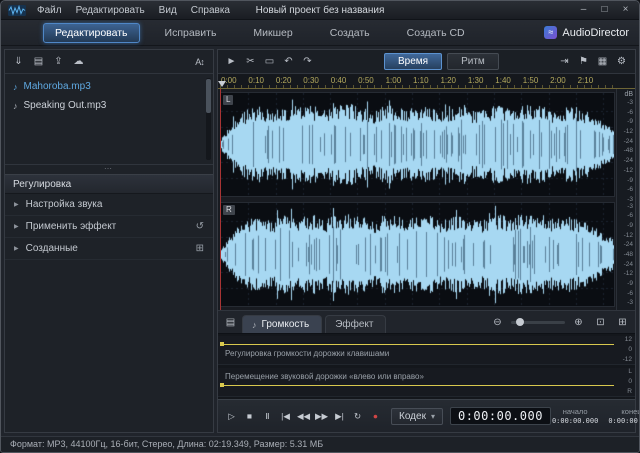 Image resolution: width=640 pixels, height=453 pixels. What do you see at coordinates (558, 80) in the screenshot?
I see `ruler-tick: 2:00` at bounding box center [558, 80].